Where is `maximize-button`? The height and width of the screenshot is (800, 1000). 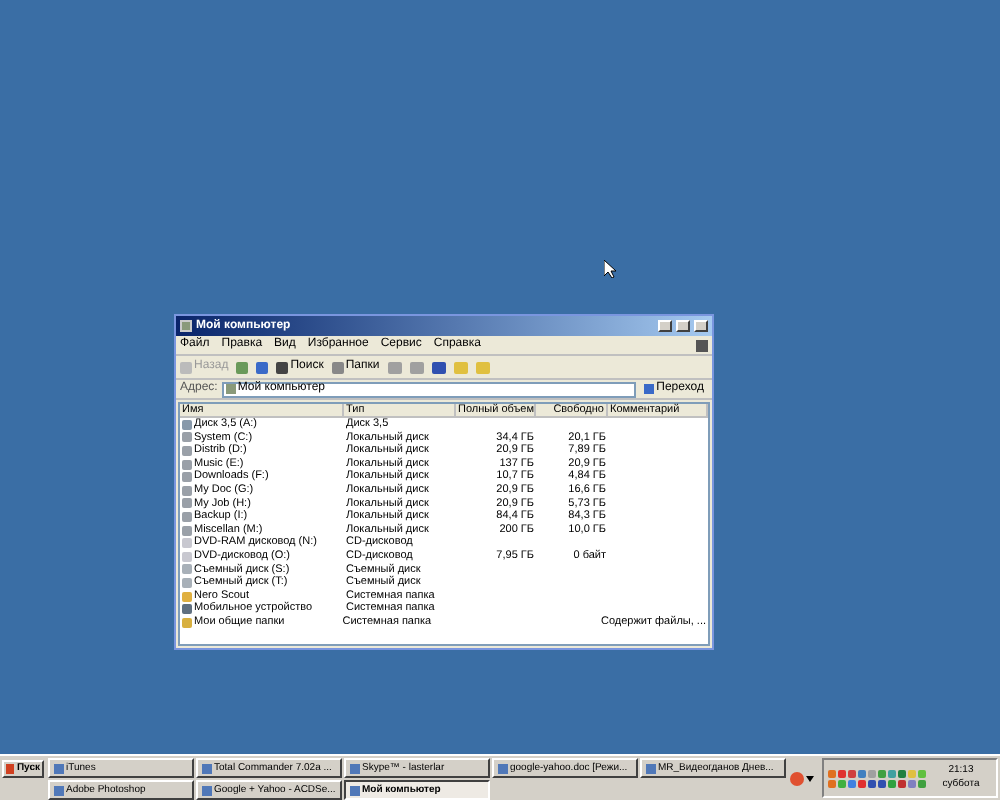 maximize-button is located at coordinates (683, 326).